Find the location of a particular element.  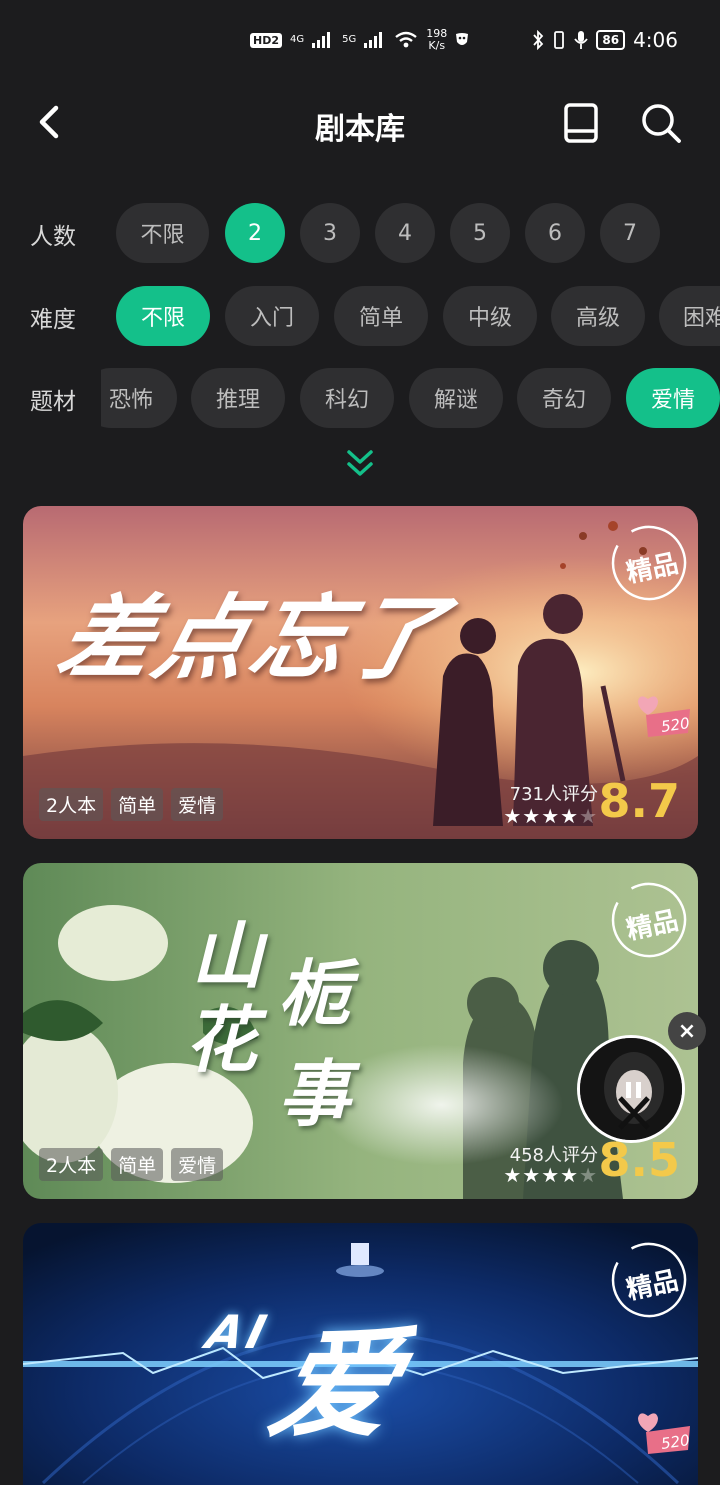

network-5g-label: 5G is located at coordinates (349, 39).